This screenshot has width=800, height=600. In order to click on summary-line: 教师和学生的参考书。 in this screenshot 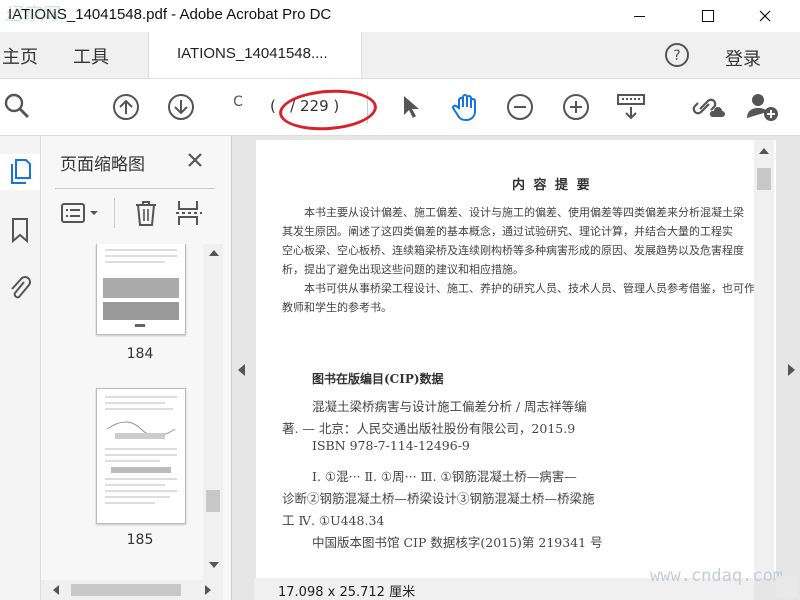, I will do `click(337, 307)`.